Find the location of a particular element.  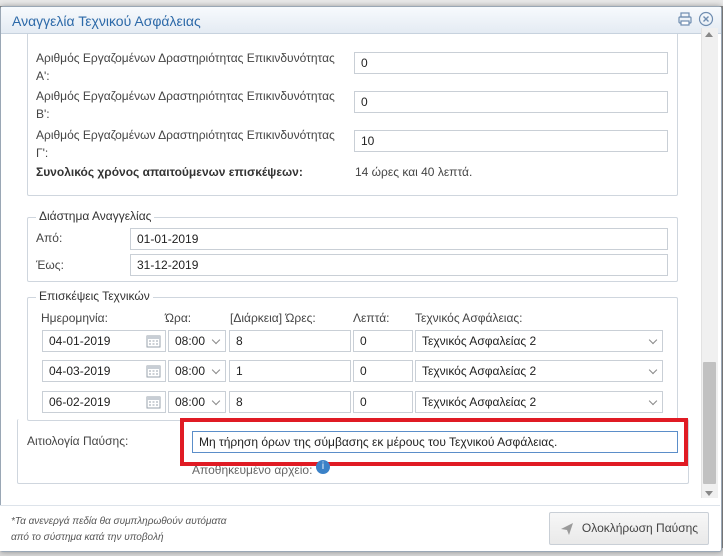

period-from-label: Από: is located at coordinates (49, 238).